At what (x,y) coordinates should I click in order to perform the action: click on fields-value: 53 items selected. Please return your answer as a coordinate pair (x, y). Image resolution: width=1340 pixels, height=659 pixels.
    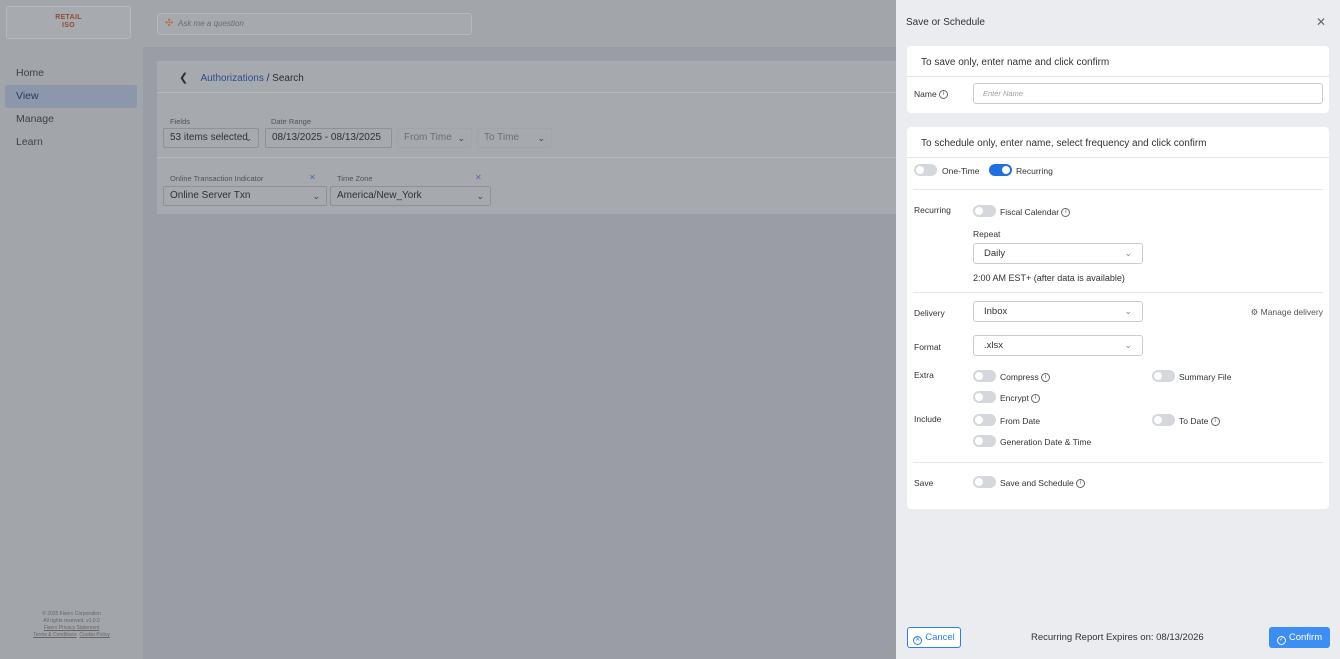
    Looking at the image, I should click on (209, 137).